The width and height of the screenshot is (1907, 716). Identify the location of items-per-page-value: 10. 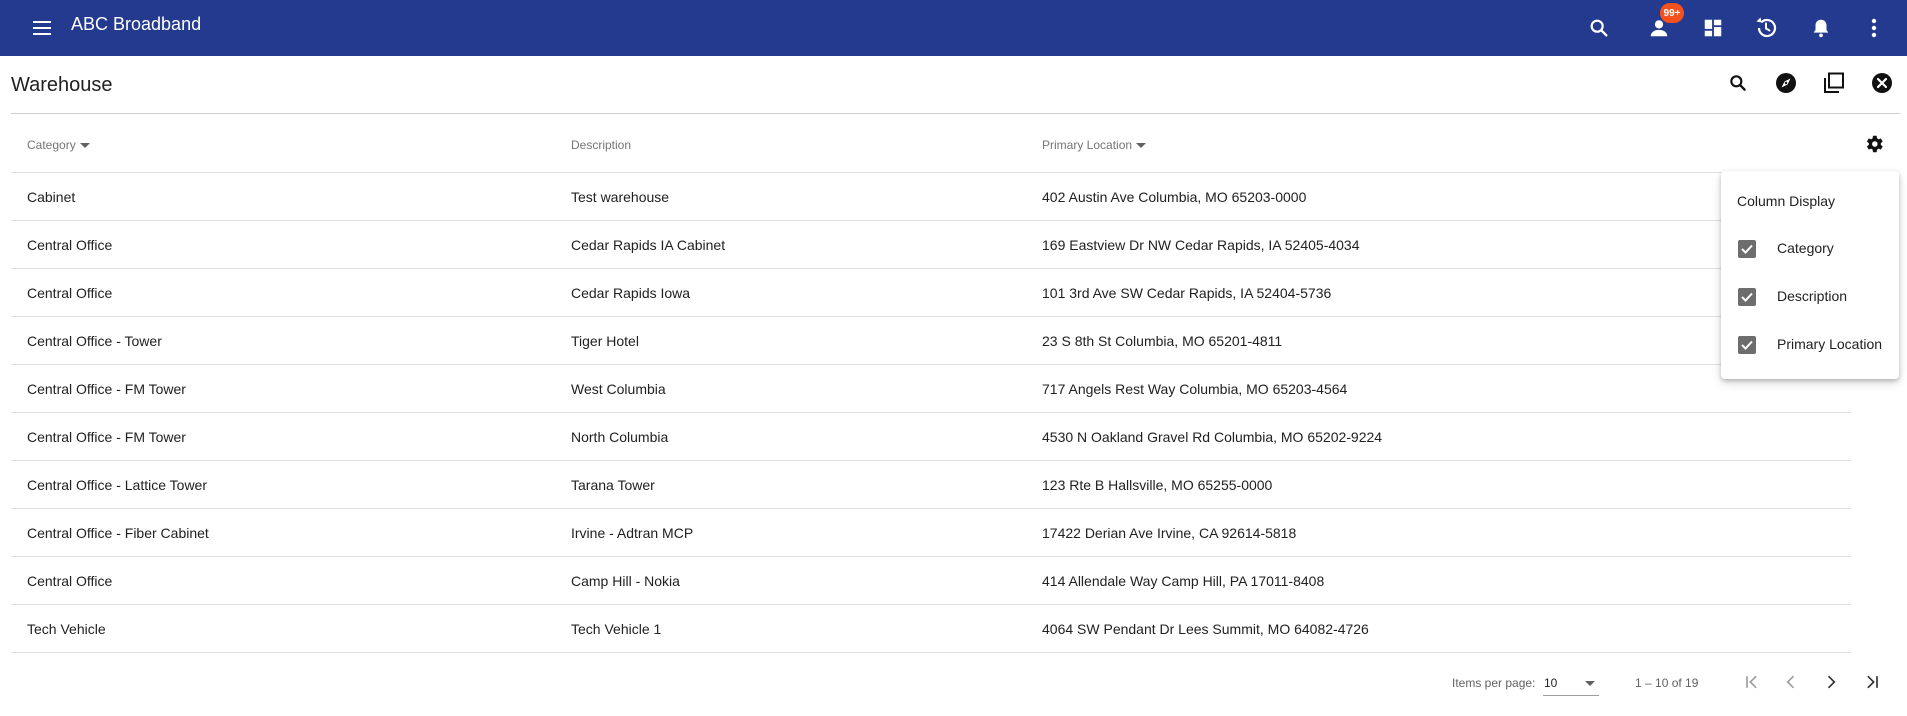
(1551, 683).